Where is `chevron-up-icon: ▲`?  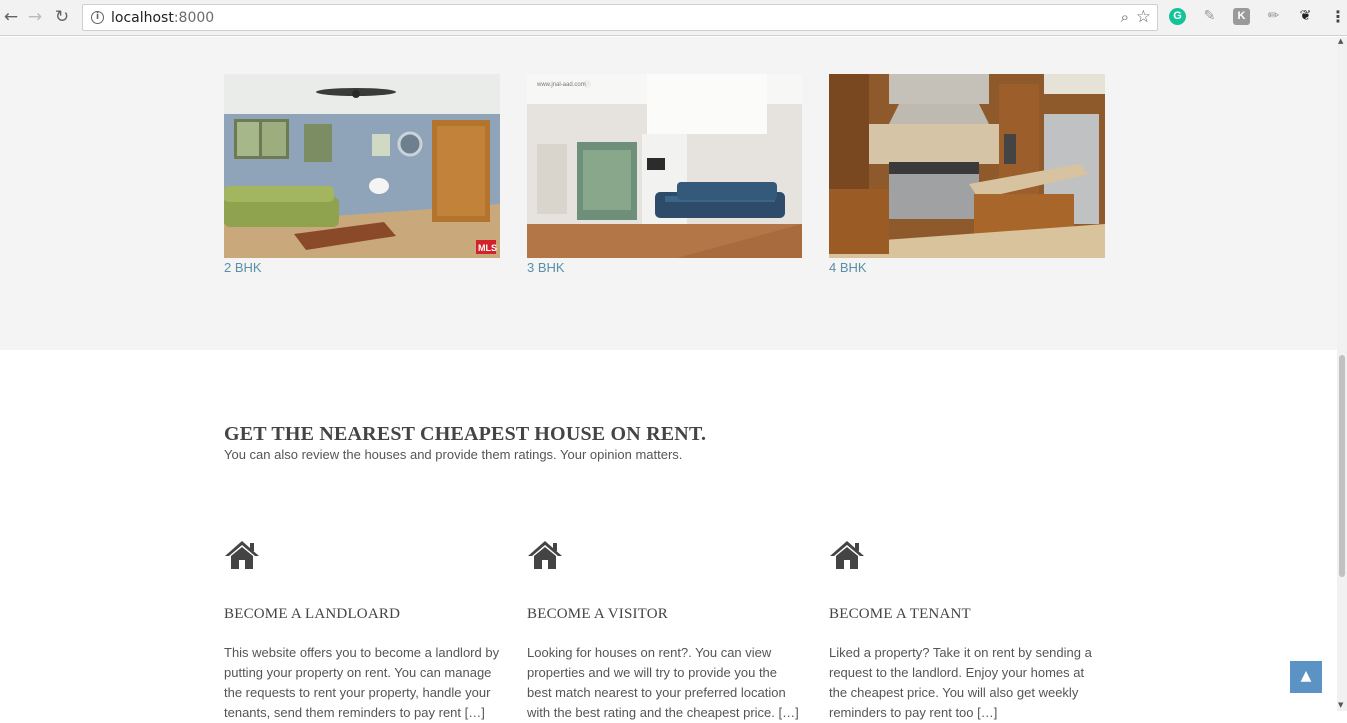 chevron-up-icon: ▲ is located at coordinates (1306, 676).